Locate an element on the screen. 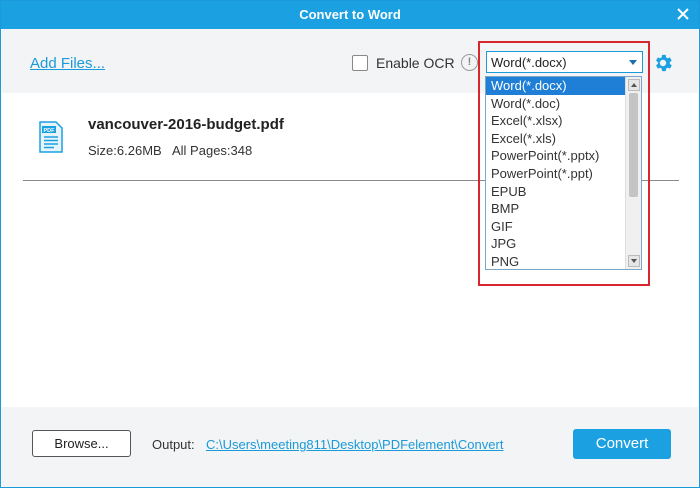 This screenshot has height=488, width=700. format-option-pptx: PowerPoint(*.pptx) is located at coordinates (556, 156).